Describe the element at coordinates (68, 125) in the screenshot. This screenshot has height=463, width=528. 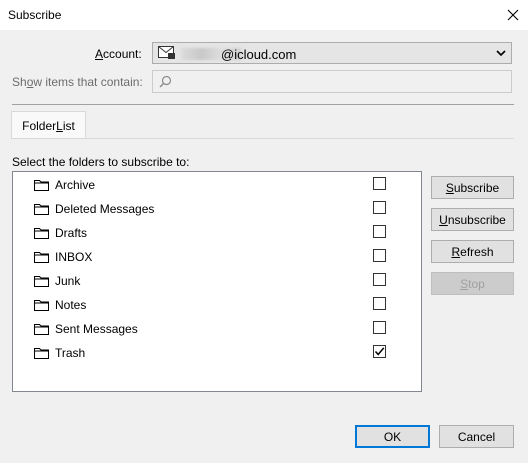
I see `tab-label-post: ist` at that location.